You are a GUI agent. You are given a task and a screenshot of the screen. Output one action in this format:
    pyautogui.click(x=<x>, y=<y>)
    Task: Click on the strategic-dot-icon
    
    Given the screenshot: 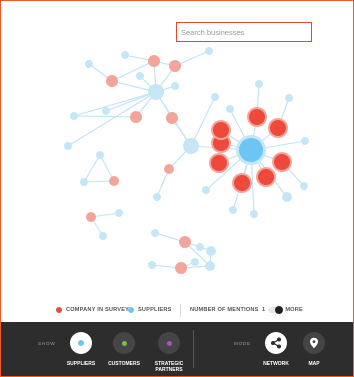 What is the action you would take?
    pyautogui.click(x=169, y=343)
    